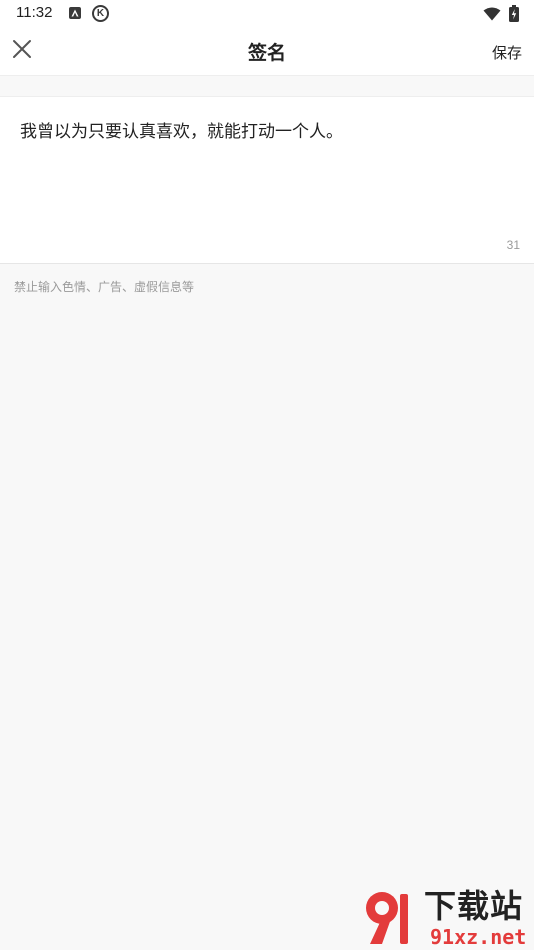  I want to click on status-bar: 11:32 K, so click(267, 14).